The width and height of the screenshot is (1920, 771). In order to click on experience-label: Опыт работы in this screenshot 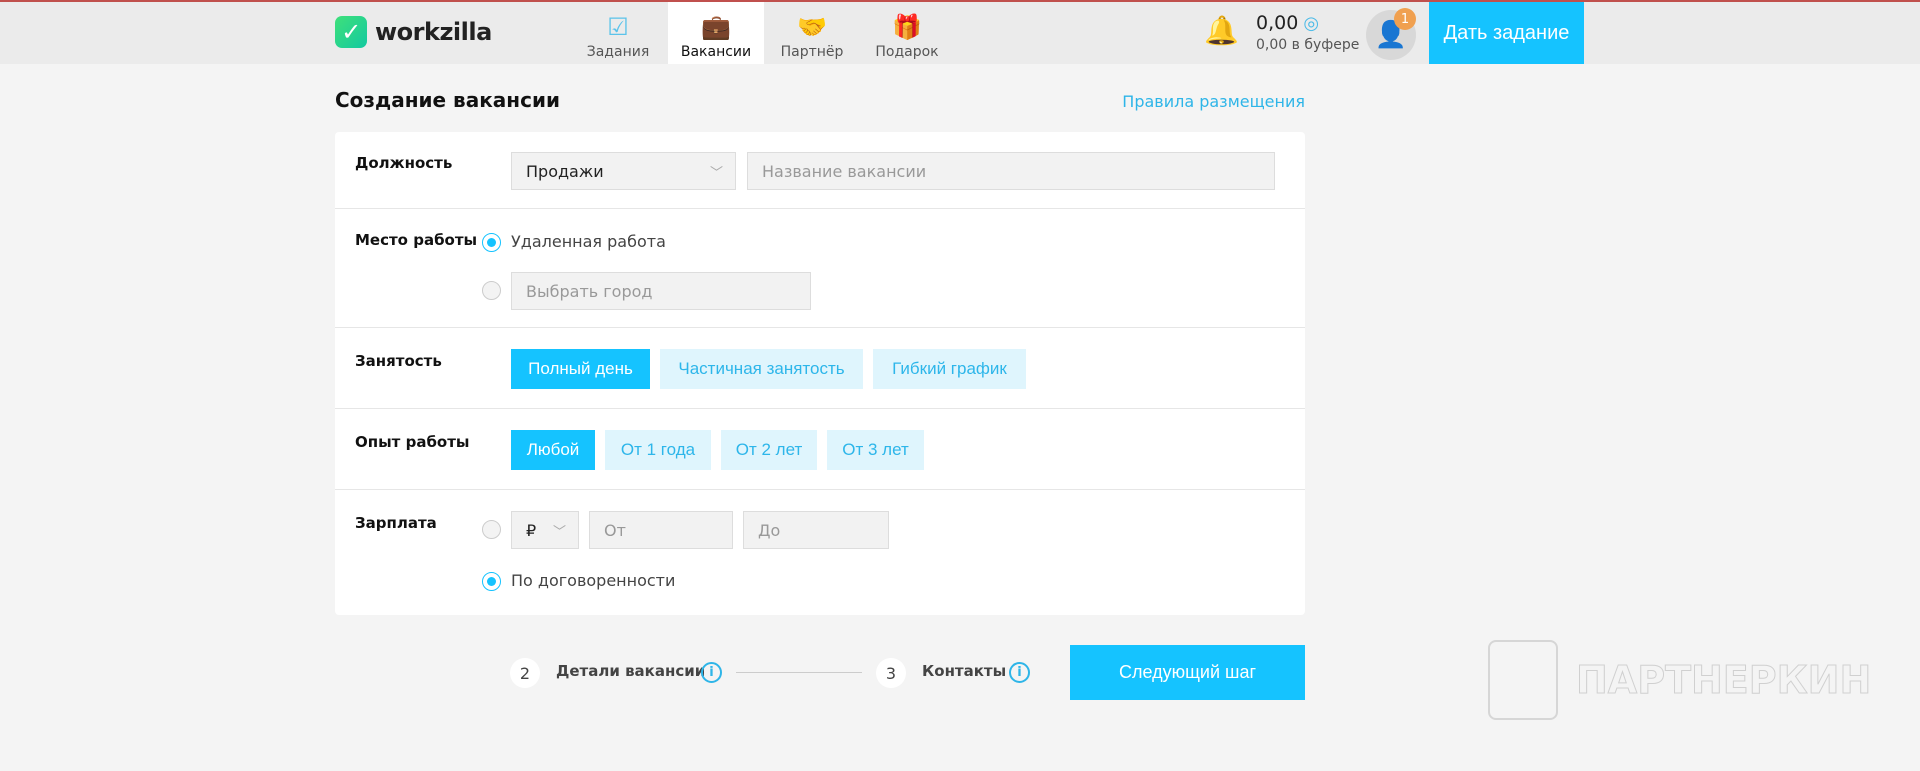, I will do `click(412, 442)`.